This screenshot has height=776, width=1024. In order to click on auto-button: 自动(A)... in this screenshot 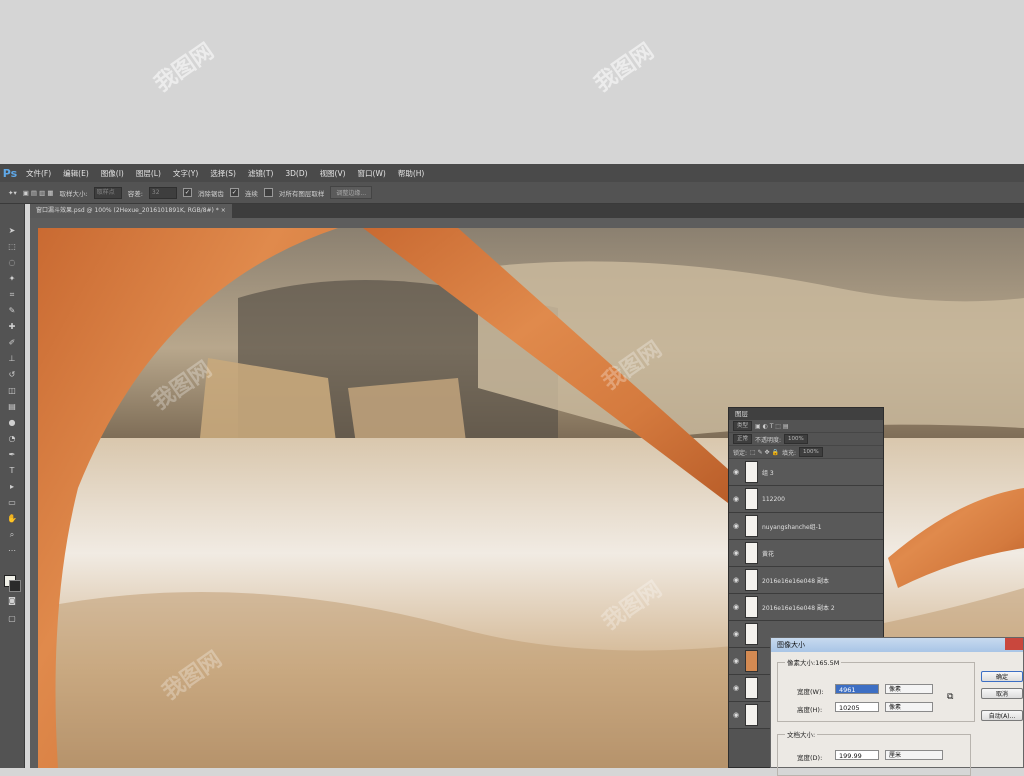, I will do `click(1002, 715)`.